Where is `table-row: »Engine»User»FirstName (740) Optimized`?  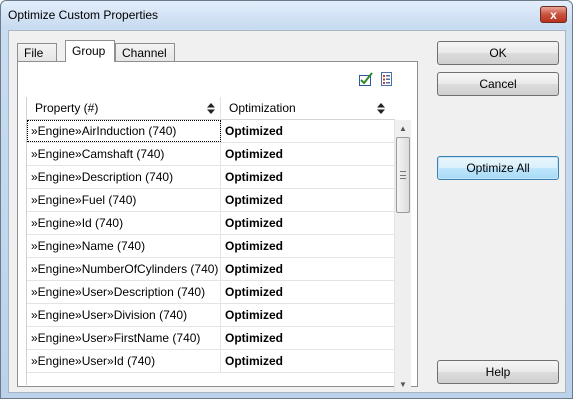 table-row: »Engine»User»FirstName (740) Optimized is located at coordinates (211, 338).